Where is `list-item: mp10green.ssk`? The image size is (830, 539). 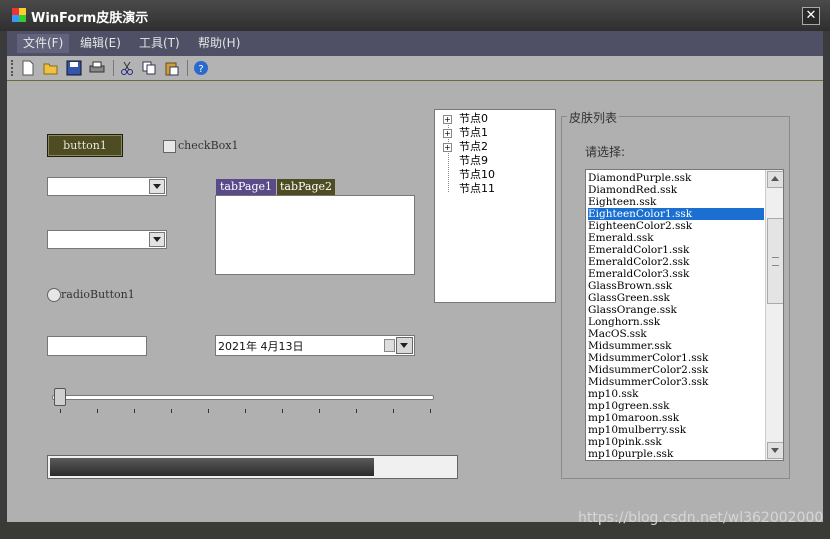 list-item: mp10green.ssk is located at coordinates (676, 406).